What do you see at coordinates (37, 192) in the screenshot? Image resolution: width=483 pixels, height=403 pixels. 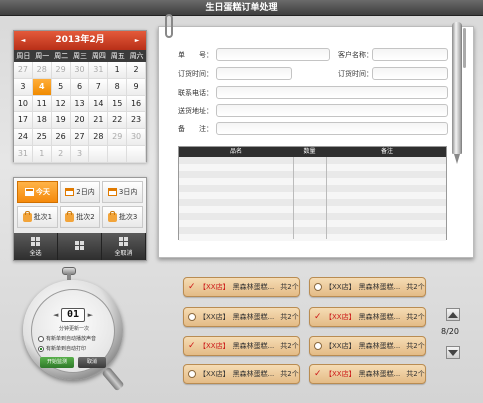 I see `filter-today-button: 今天` at bounding box center [37, 192].